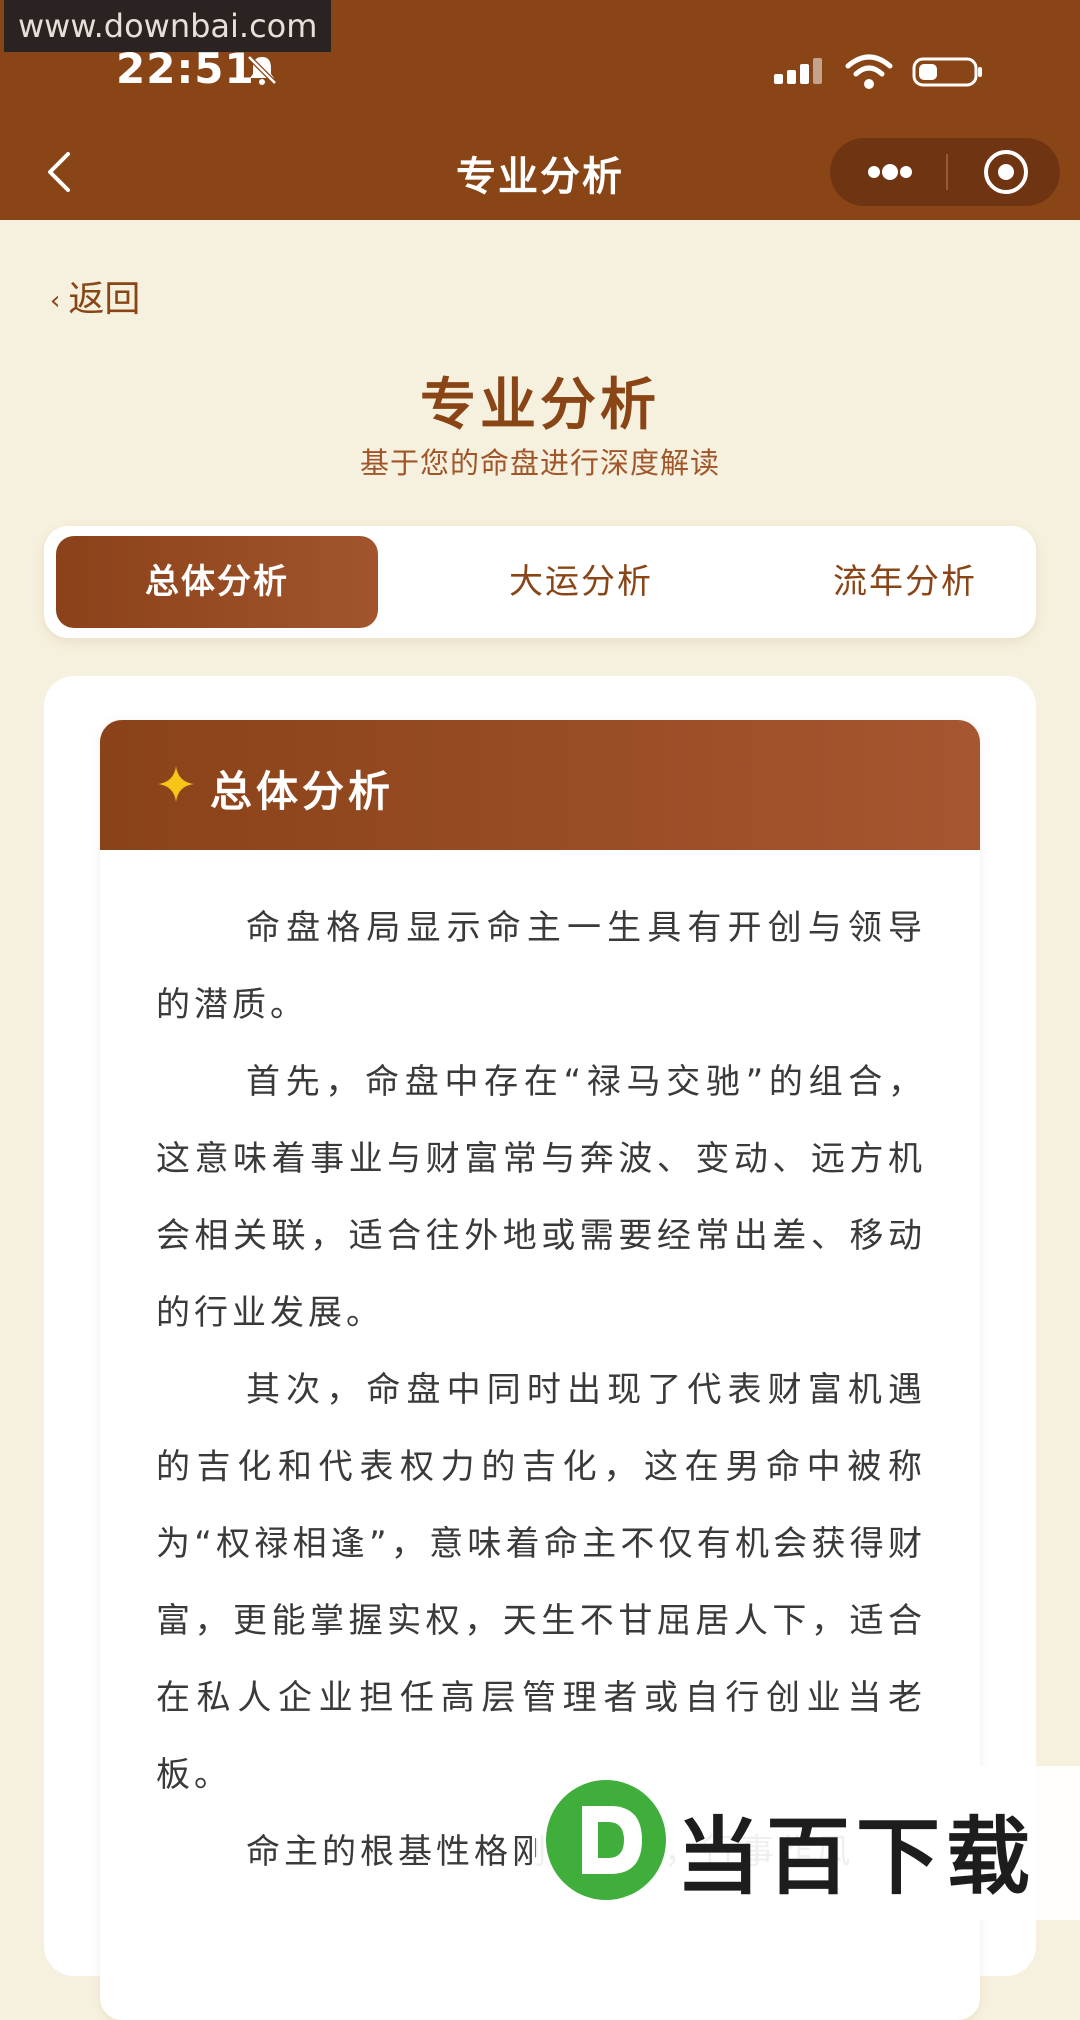  What do you see at coordinates (581, 582) in the screenshot?
I see `tab-major-luck: 大运分析` at bounding box center [581, 582].